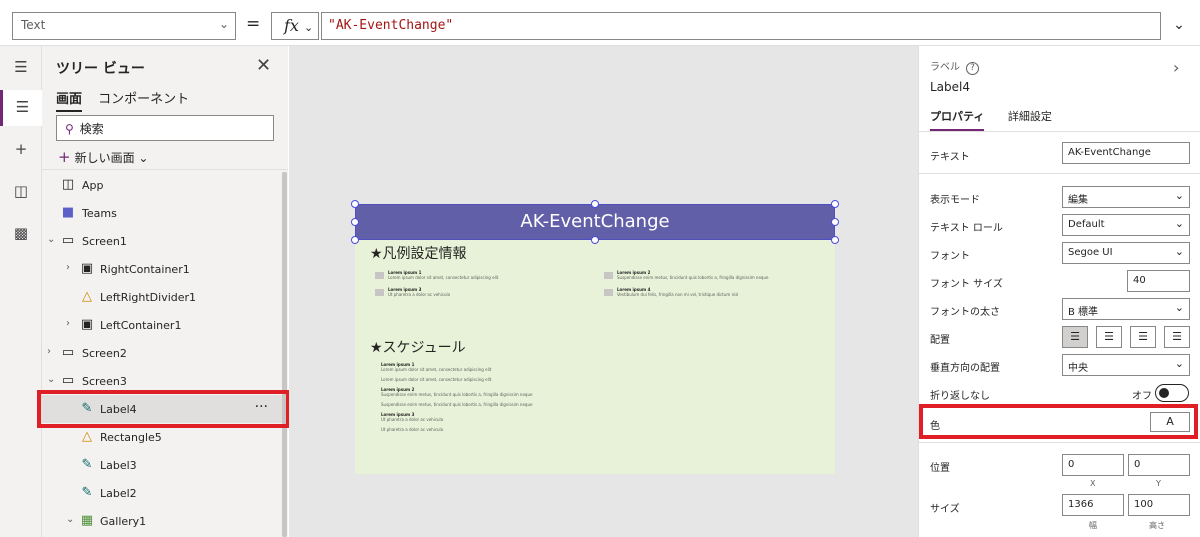 This screenshot has width=1200, height=537. I want to click on tree-node-screen2: › ▭ Screen2, so click(162, 353).